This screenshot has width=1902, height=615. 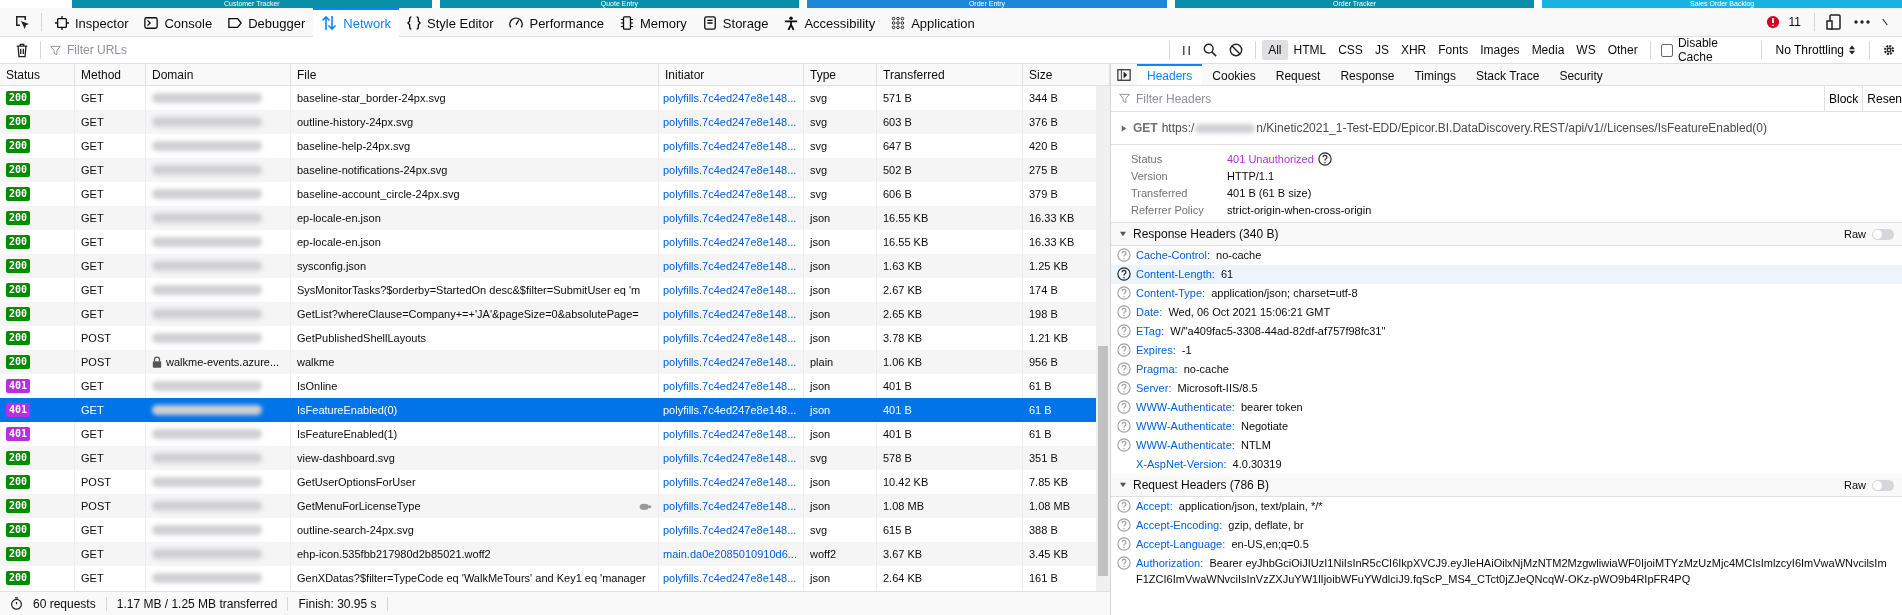 I want to click on more-options-icon, so click(x=1862, y=22).